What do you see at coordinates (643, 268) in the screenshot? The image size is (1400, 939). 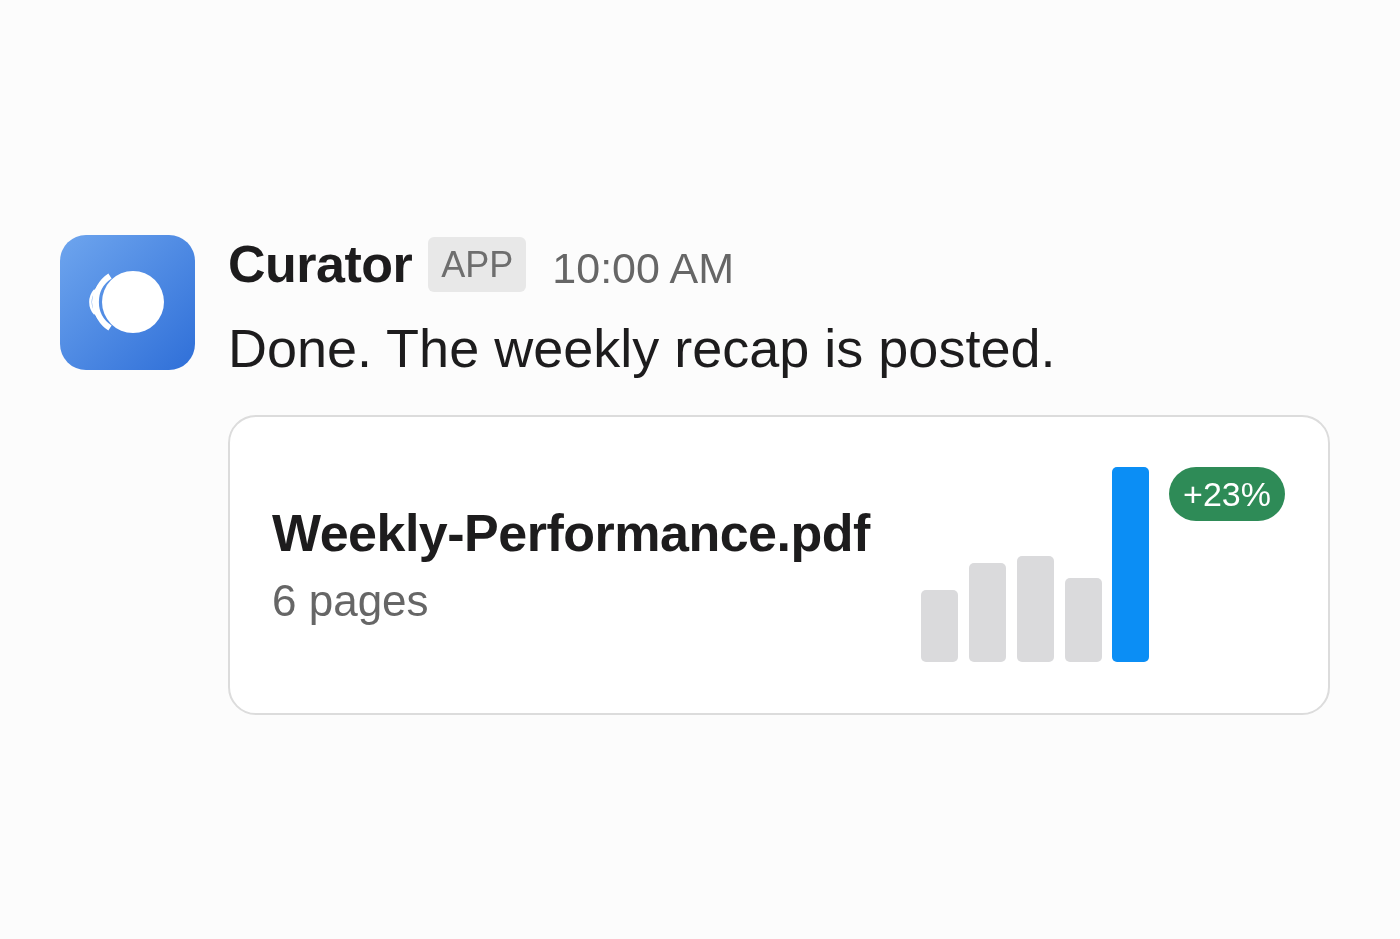 I see `timestamp: 10:00 AM` at bounding box center [643, 268].